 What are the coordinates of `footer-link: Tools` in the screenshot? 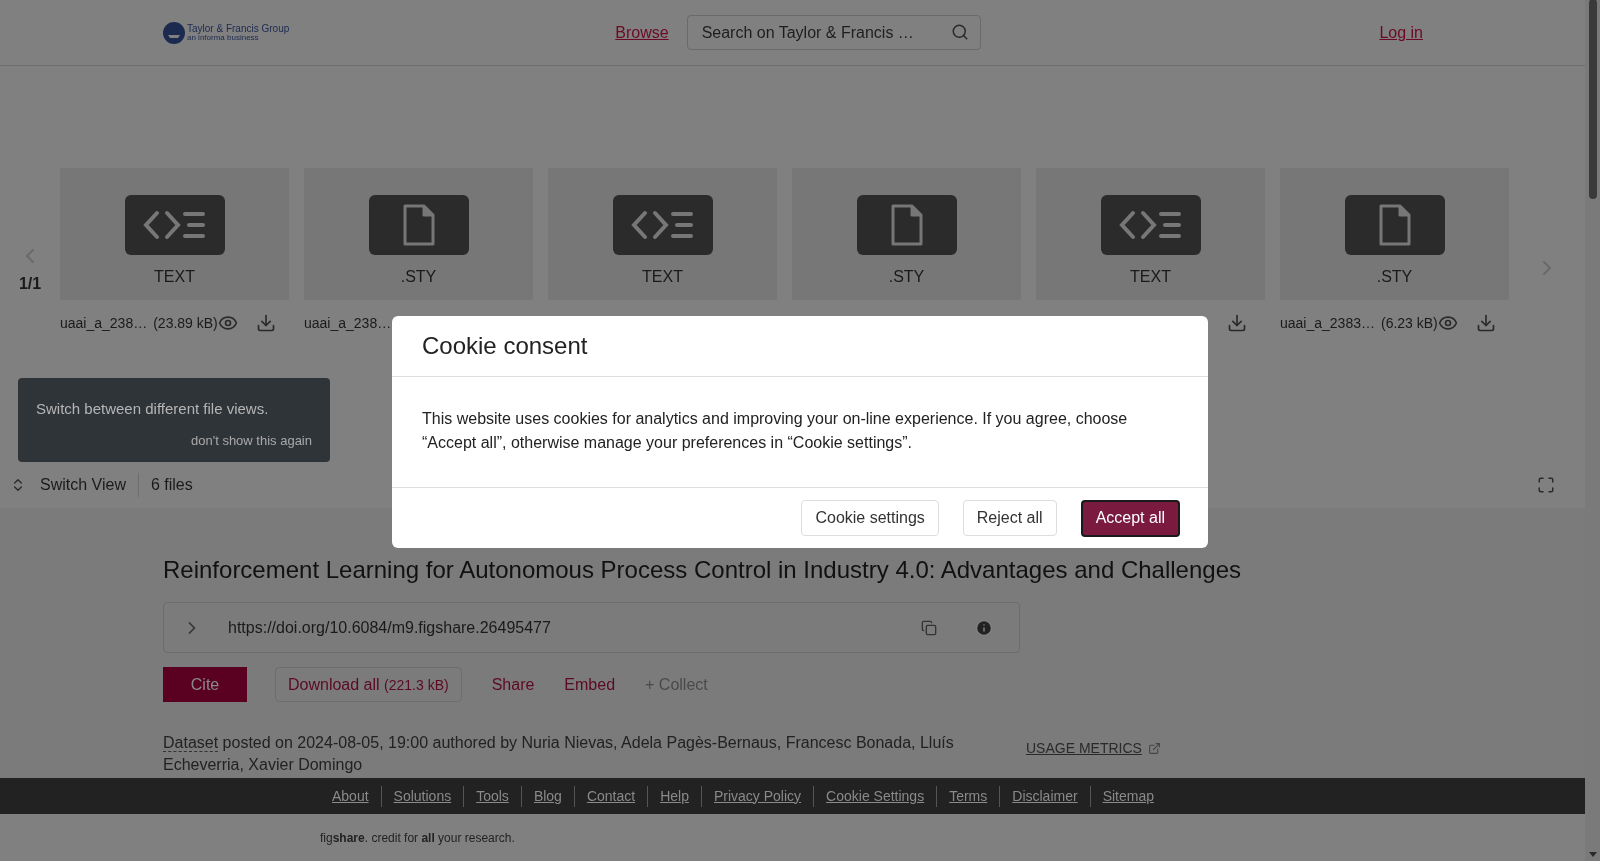 It's located at (492, 796).